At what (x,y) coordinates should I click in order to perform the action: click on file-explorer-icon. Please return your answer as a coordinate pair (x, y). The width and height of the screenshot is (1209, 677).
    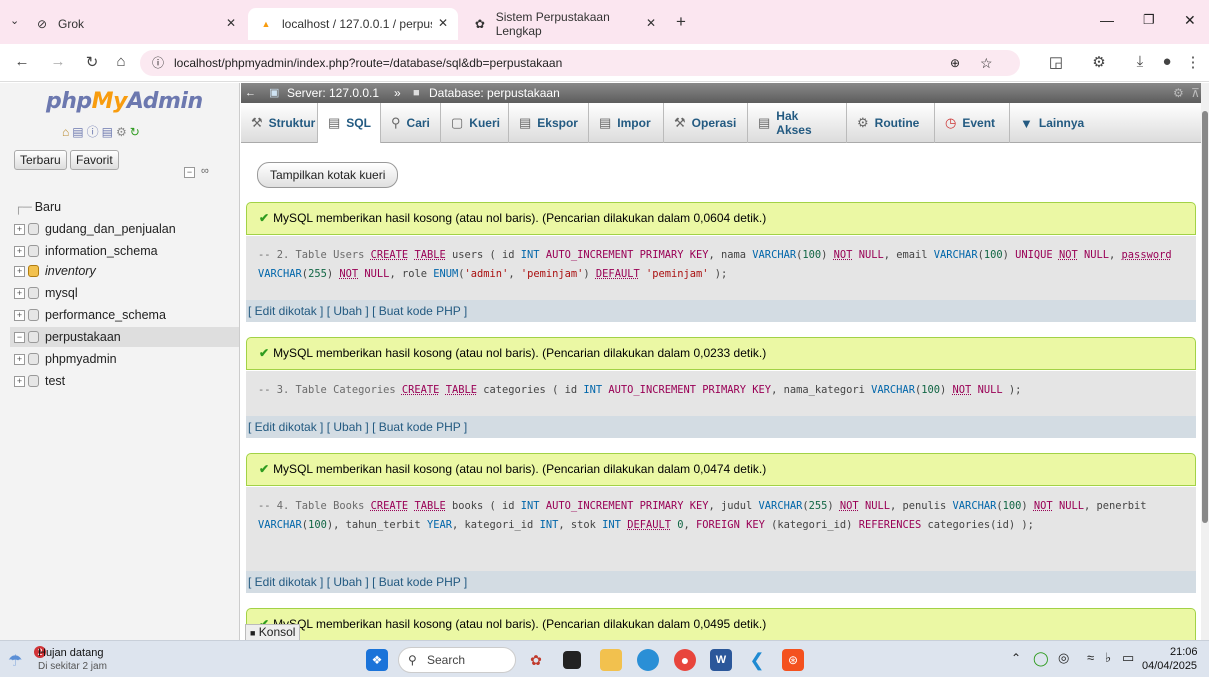
    Looking at the image, I should click on (611, 660).